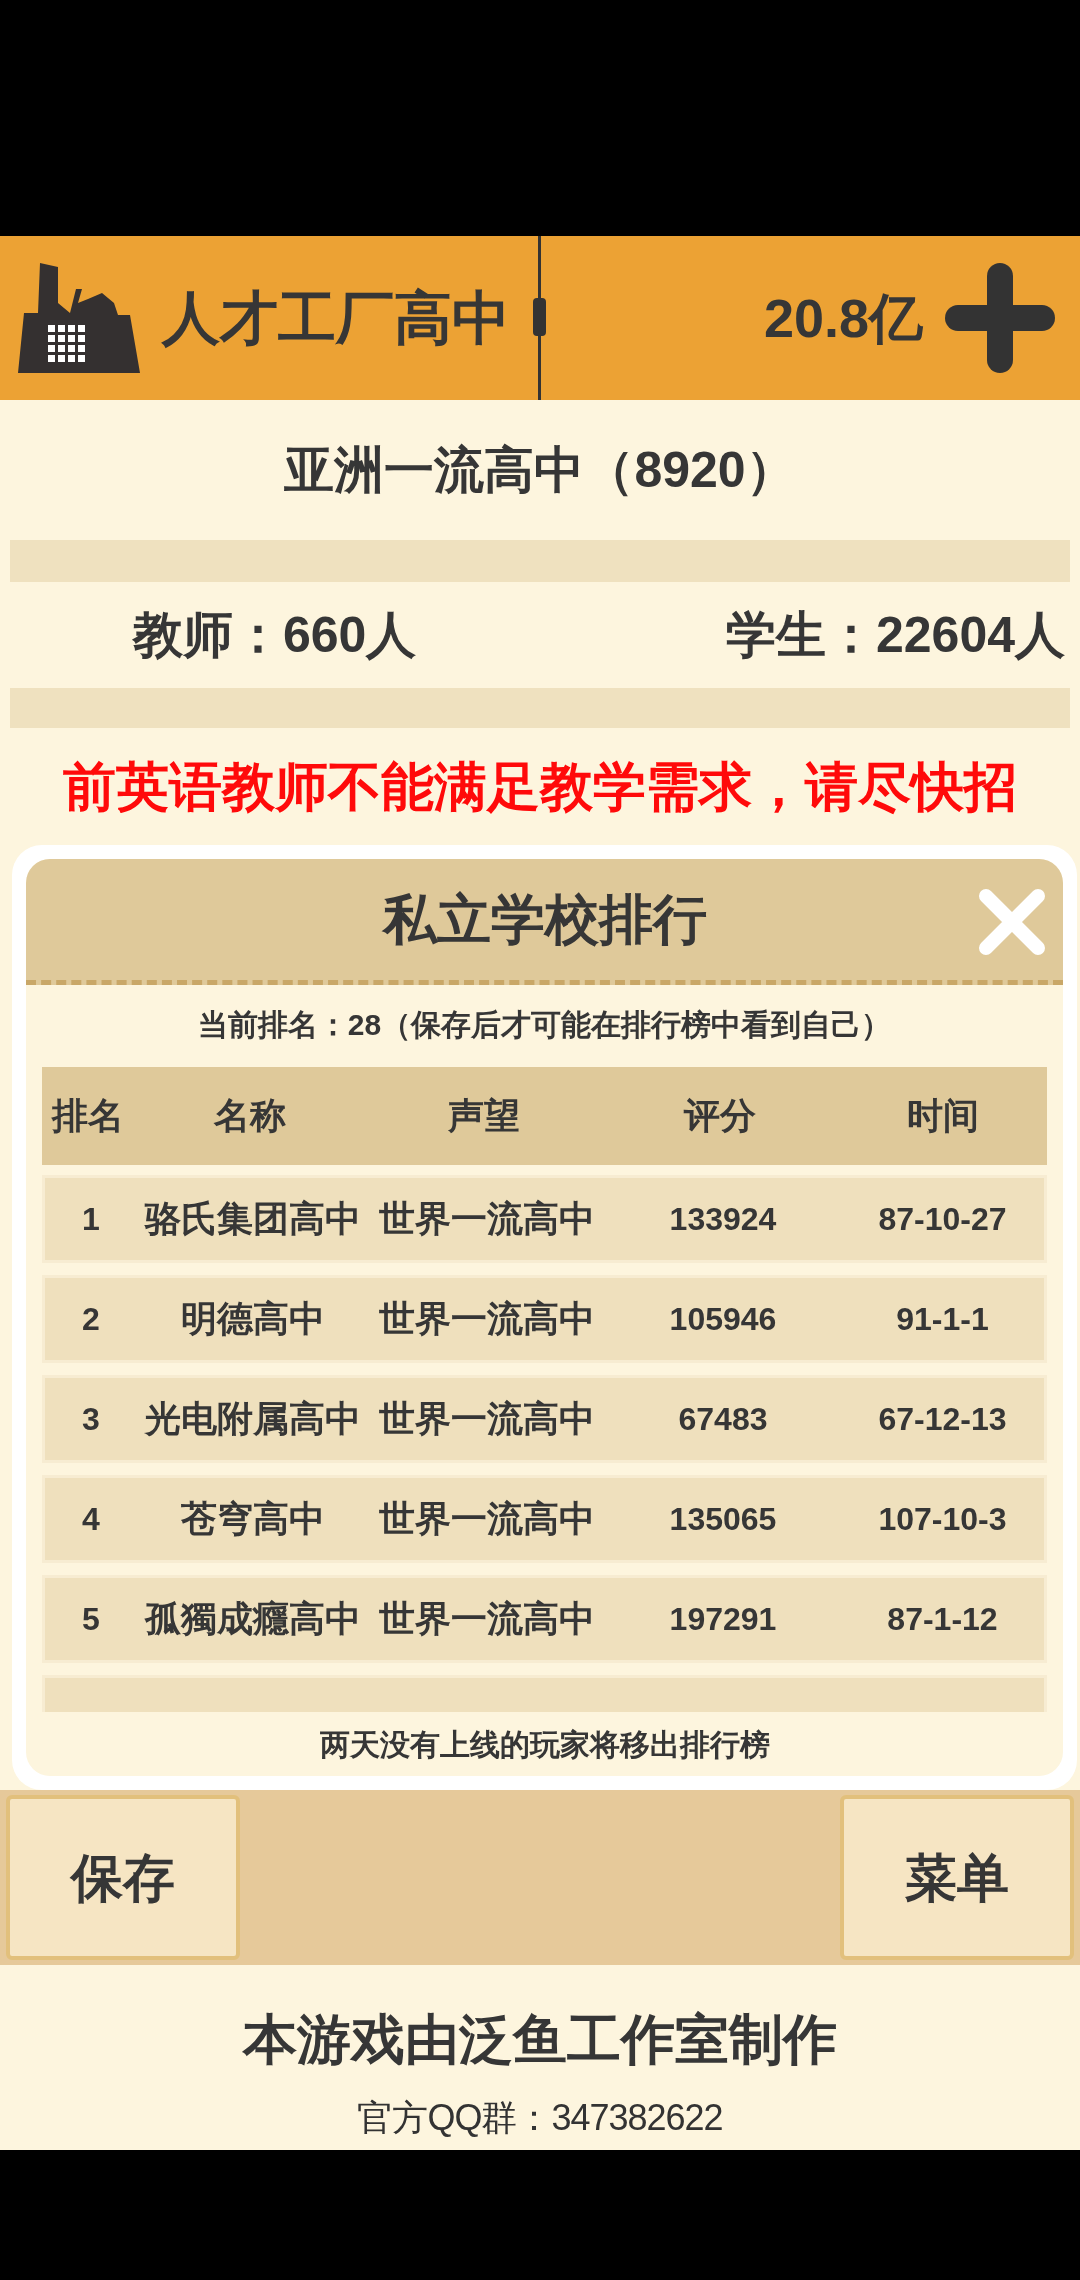 Image resolution: width=1080 pixels, height=2280 pixels. I want to click on column-header: 时间, so click(942, 1116).